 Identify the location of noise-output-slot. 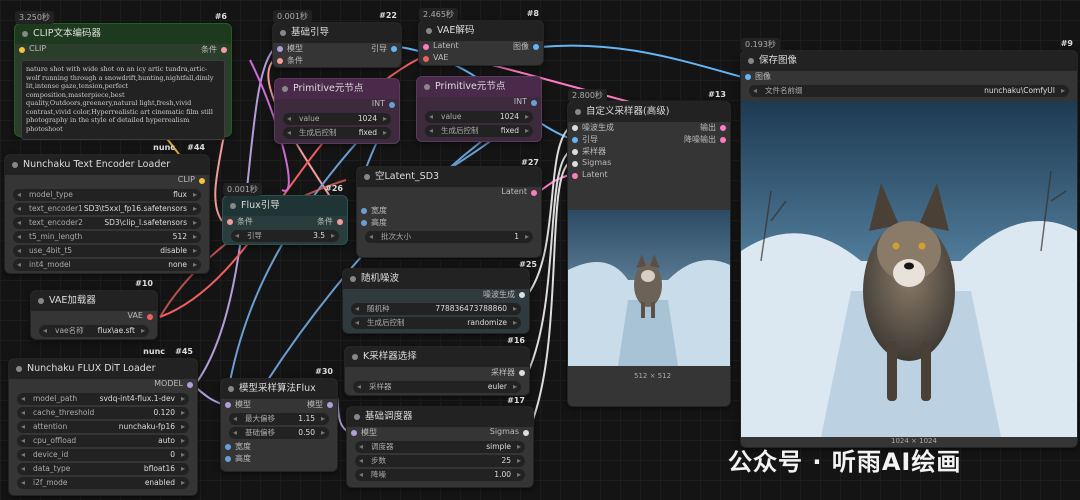
(522, 295).